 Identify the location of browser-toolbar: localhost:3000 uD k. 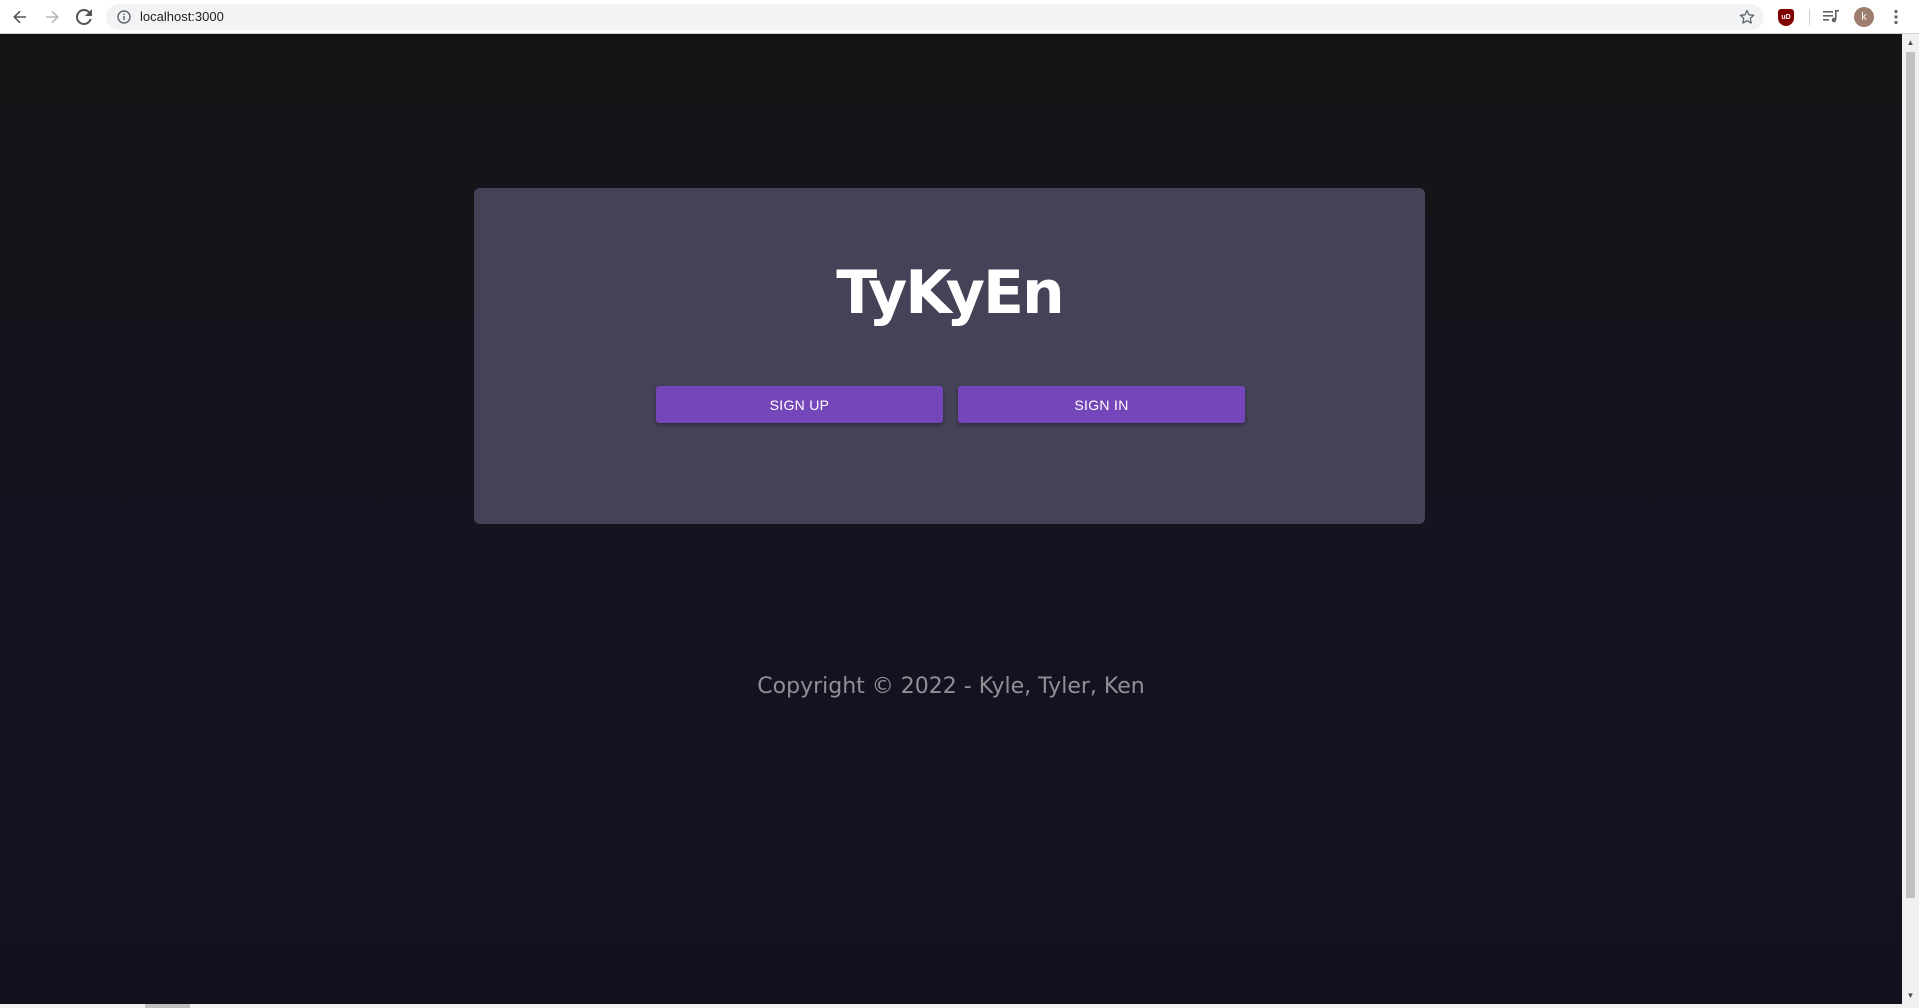
(959, 17).